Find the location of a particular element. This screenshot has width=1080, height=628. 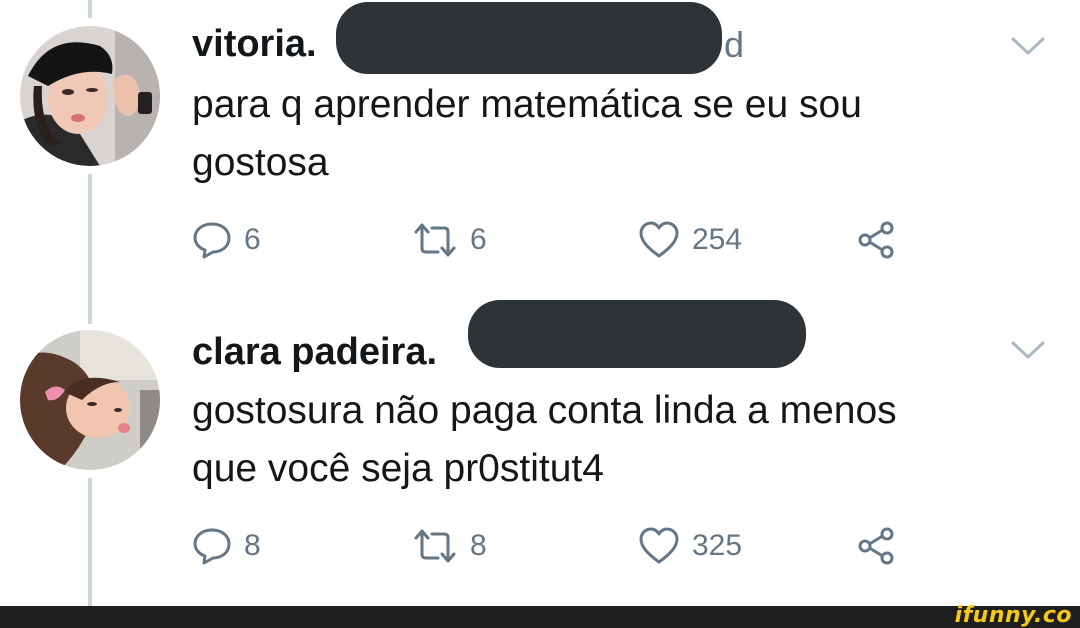

watermark-bar: ifunny.co is located at coordinates (540, 615).